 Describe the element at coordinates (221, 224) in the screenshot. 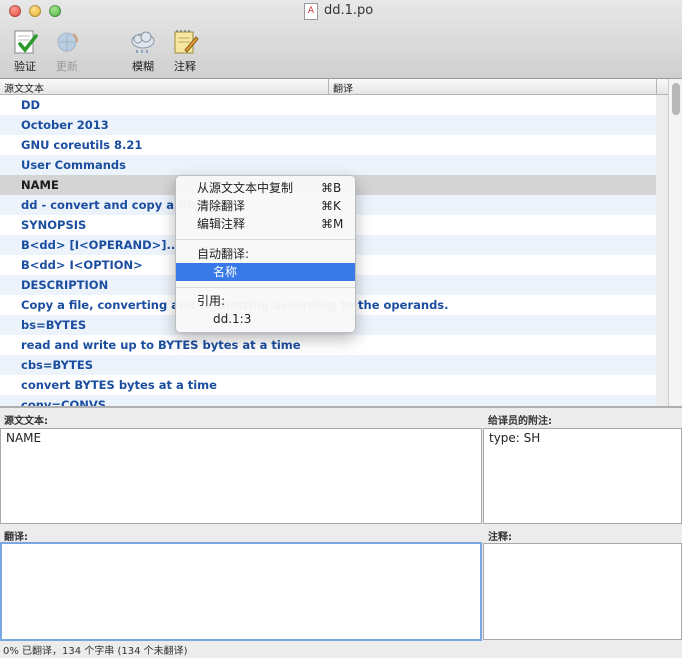

I see `menu-item-label: 编辑注释` at that location.